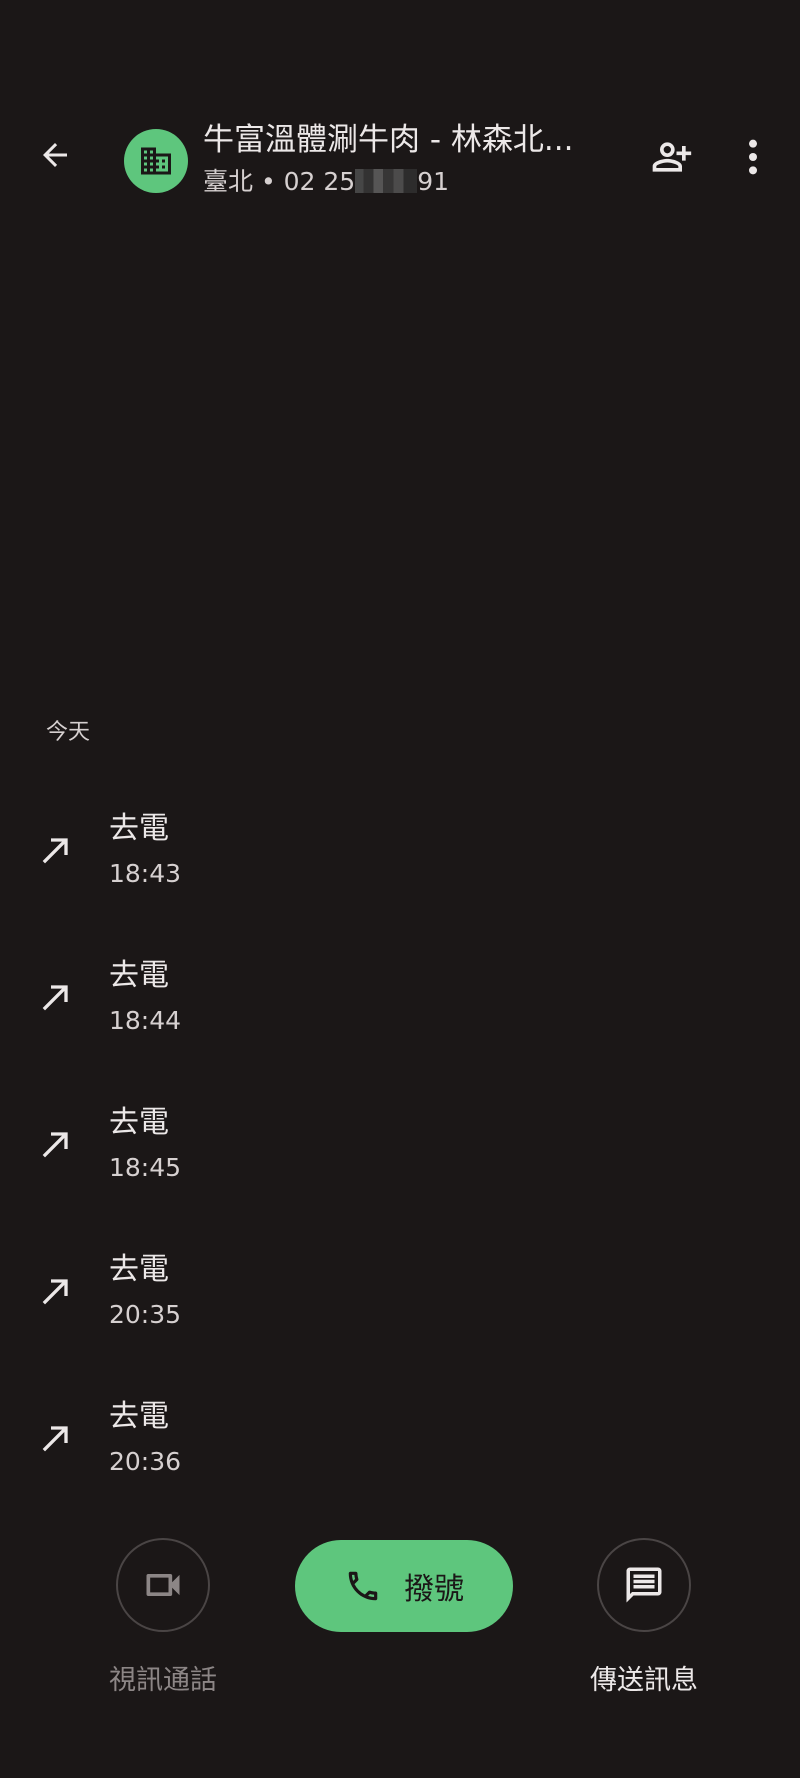 This screenshot has width=800, height=1778. What do you see at coordinates (400, 1314) in the screenshot?
I see `call-log-item: 去電 20:35` at bounding box center [400, 1314].